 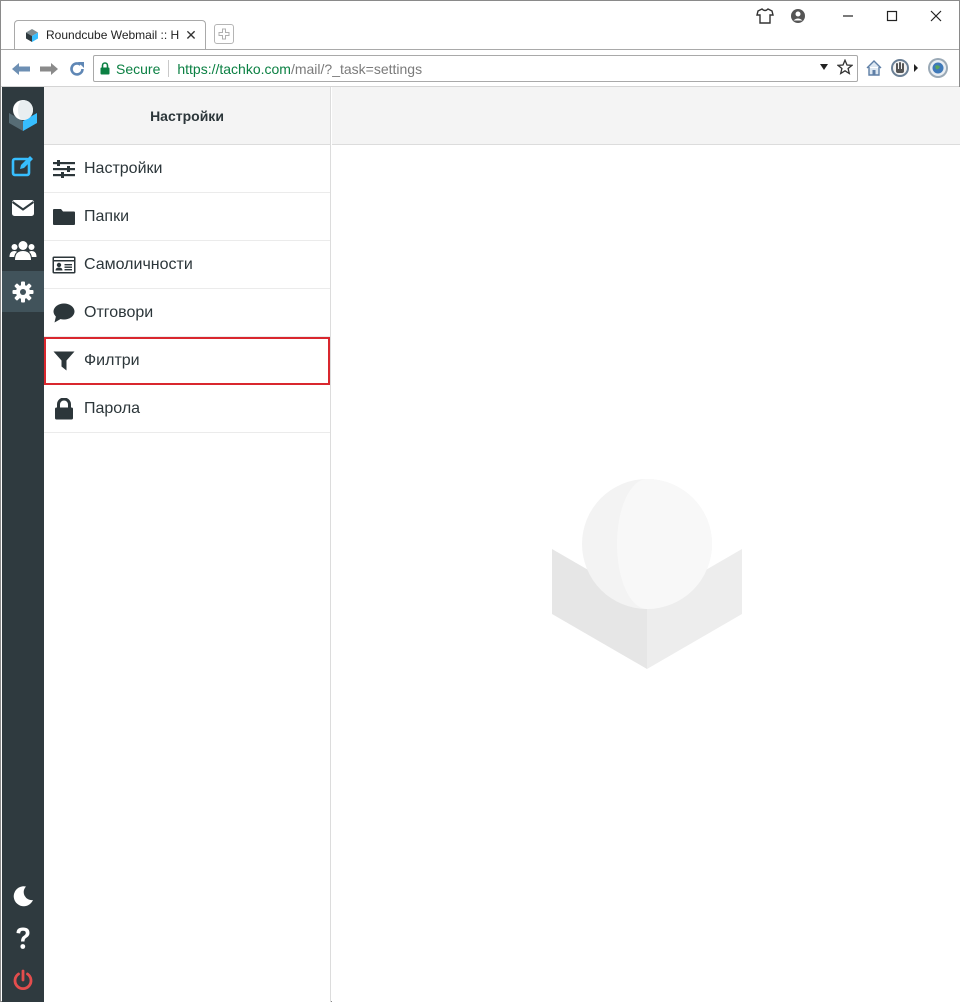 I want to click on extension-arrow-icon, so click(x=916, y=68).